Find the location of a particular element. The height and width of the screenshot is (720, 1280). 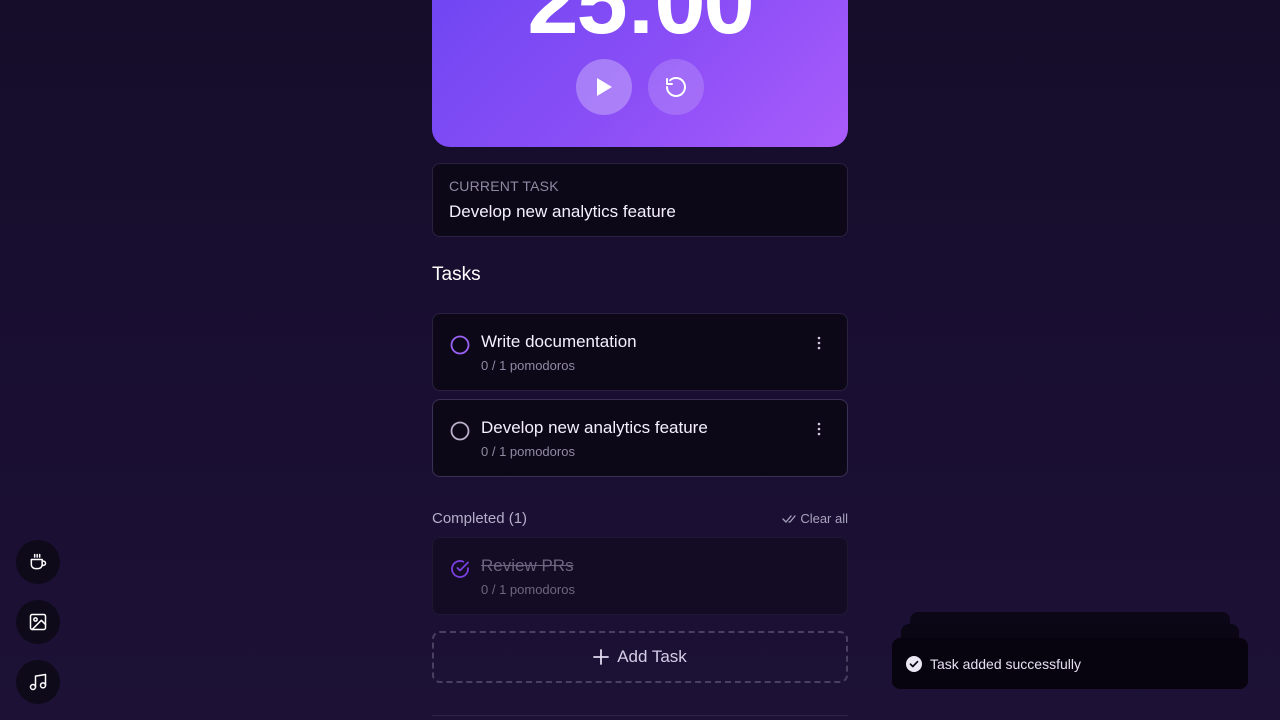

toast-stack: Task added successfully is located at coordinates (1070, 651).